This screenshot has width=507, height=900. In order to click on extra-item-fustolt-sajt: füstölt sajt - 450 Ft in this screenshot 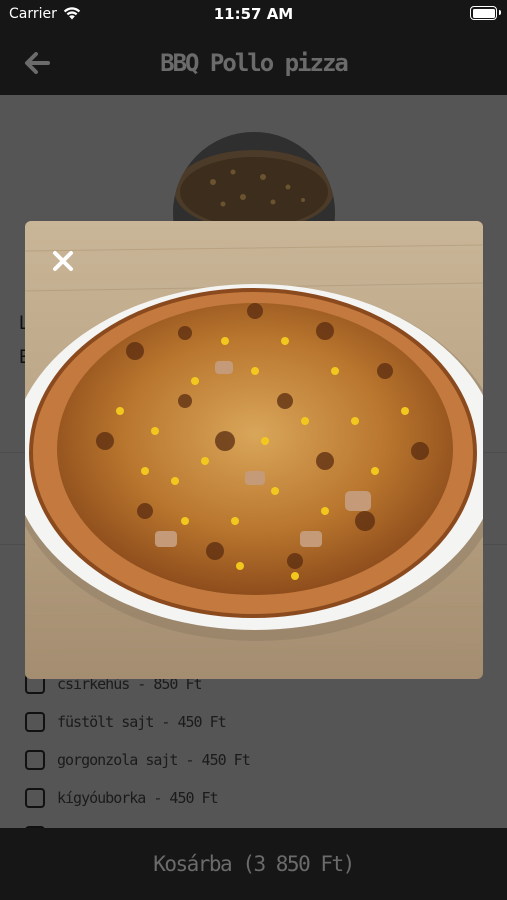, I will do `click(126, 722)`.